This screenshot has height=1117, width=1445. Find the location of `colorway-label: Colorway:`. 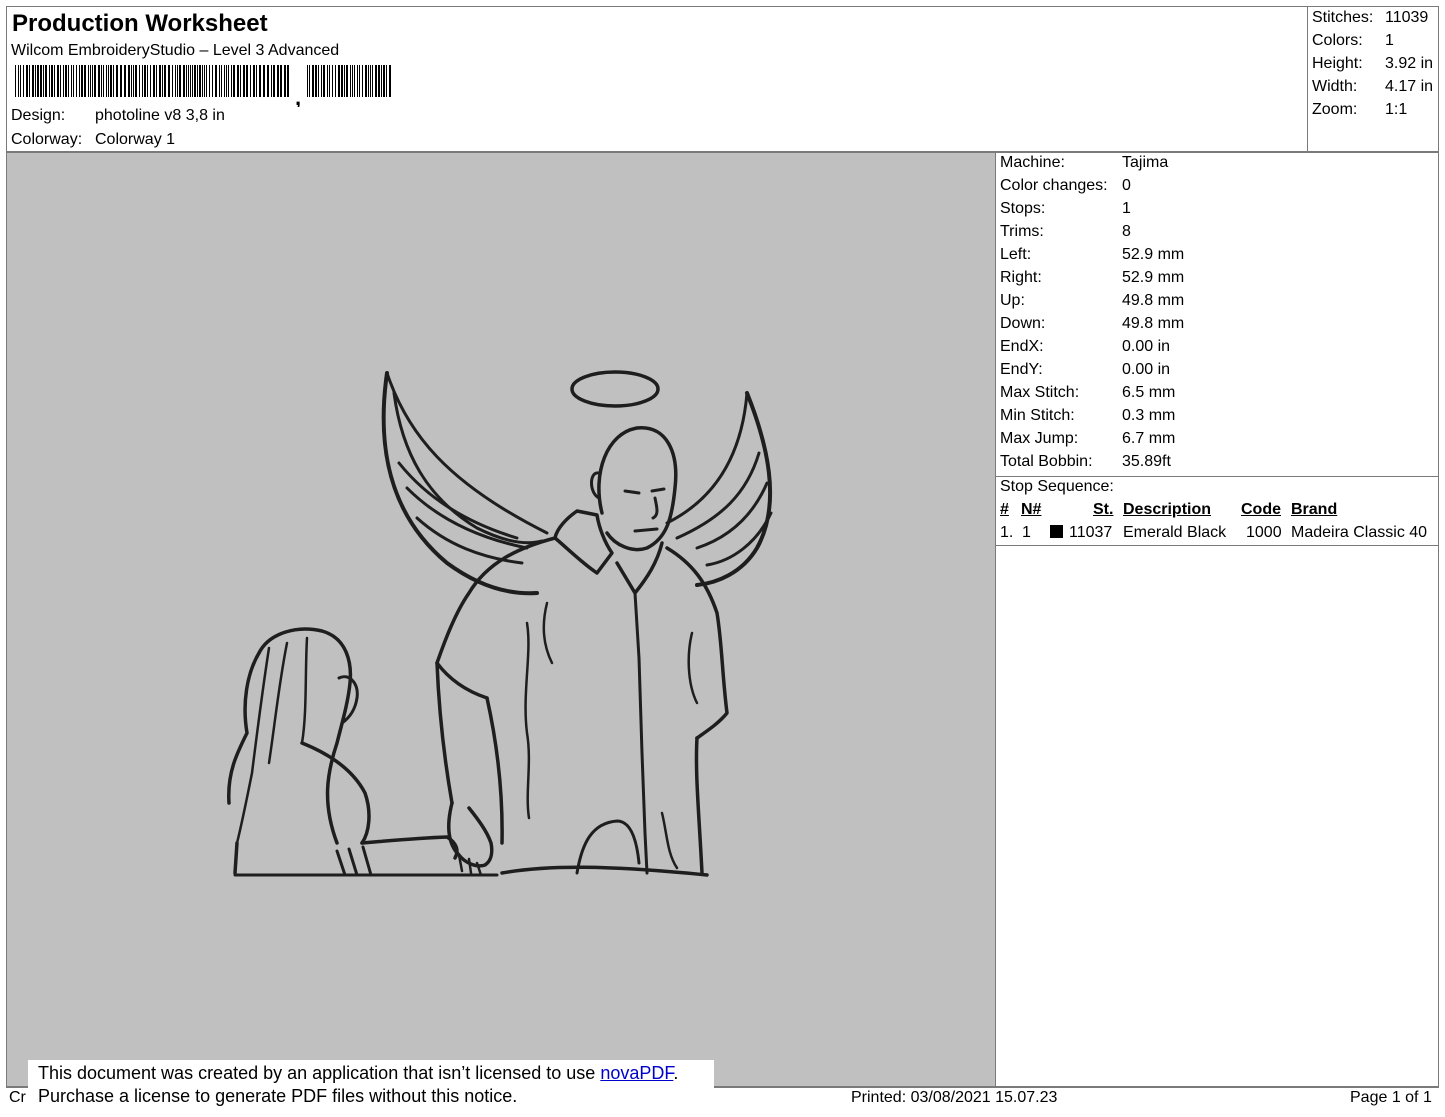

colorway-label: Colorway: is located at coordinates (47, 139).